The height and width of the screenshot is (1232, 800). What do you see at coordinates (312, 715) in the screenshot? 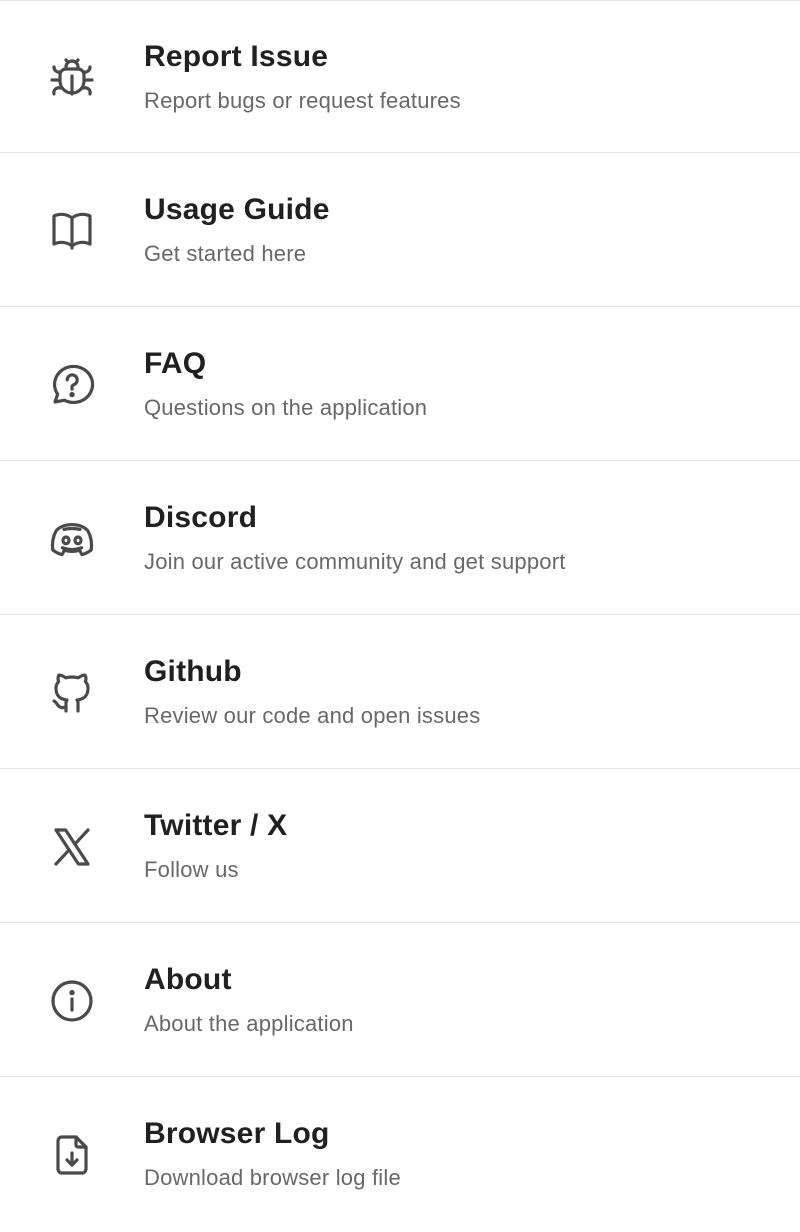
I see `menu-item-subtitle: Review our code and open issues` at bounding box center [312, 715].